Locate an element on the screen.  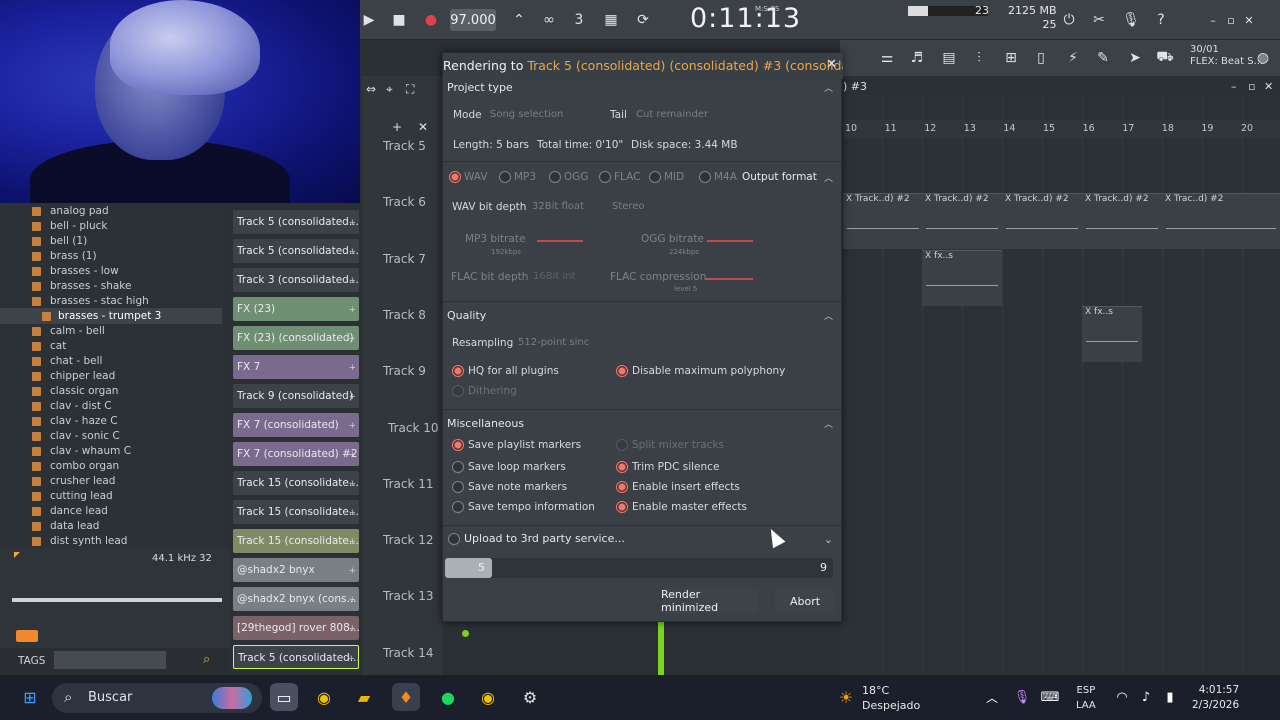
format-radio-wav is located at coordinates (455, 177).